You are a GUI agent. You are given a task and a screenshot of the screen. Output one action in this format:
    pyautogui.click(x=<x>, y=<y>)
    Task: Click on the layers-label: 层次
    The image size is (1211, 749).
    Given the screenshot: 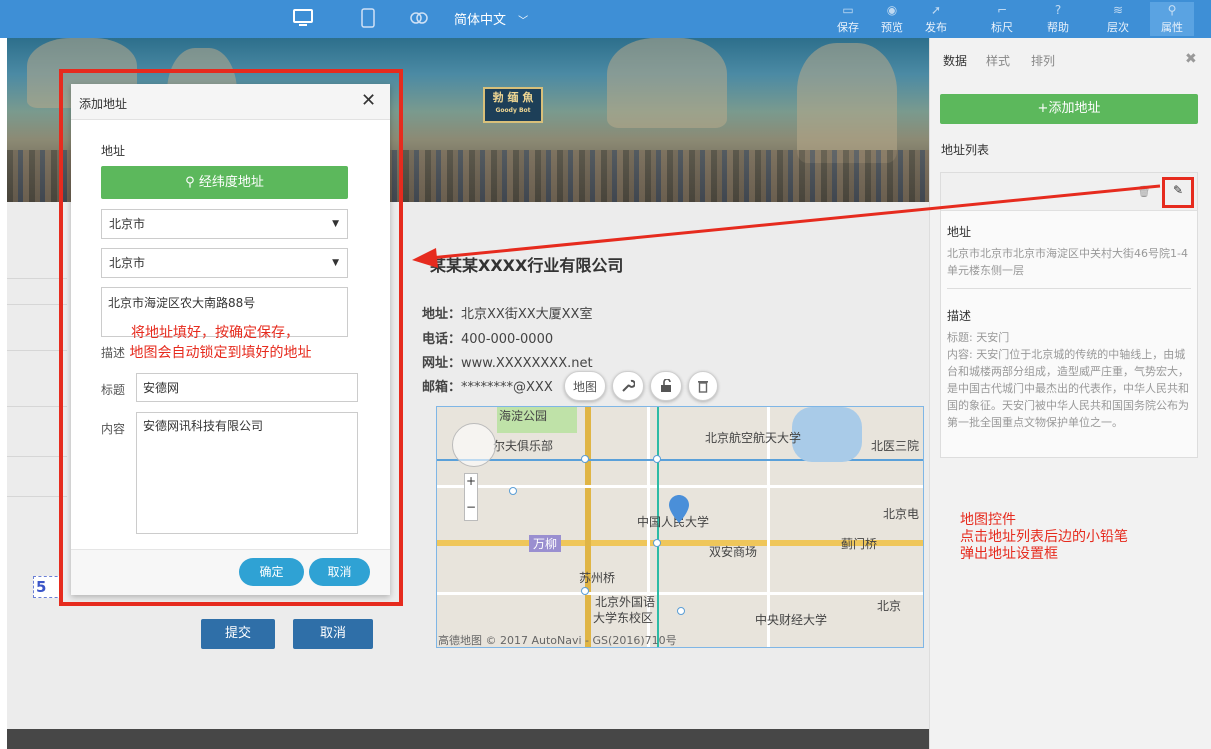 What is the action you would take?
    pyautogui.click(x=1118, y=27)
    